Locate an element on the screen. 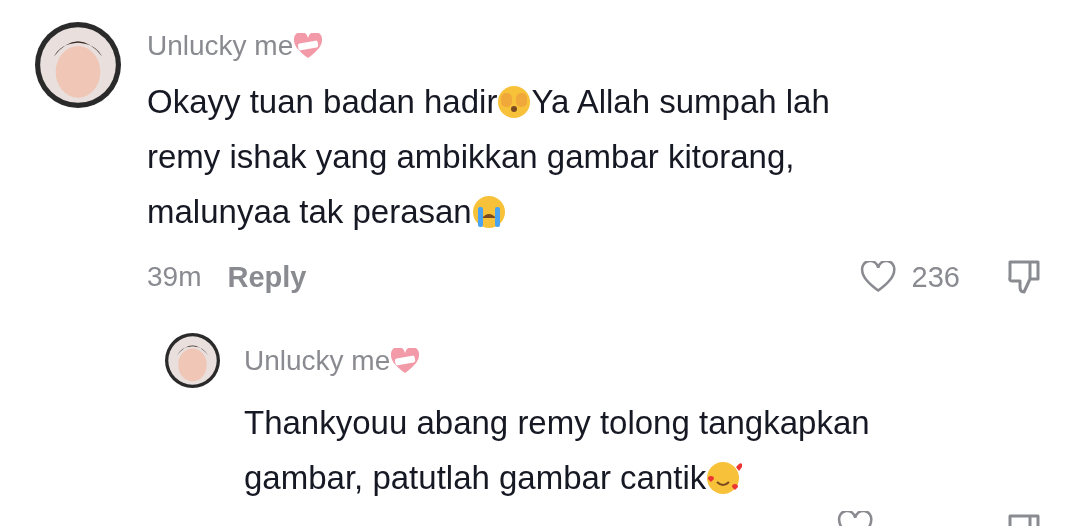  like-count: 236 is located at coordinates (935, 277).